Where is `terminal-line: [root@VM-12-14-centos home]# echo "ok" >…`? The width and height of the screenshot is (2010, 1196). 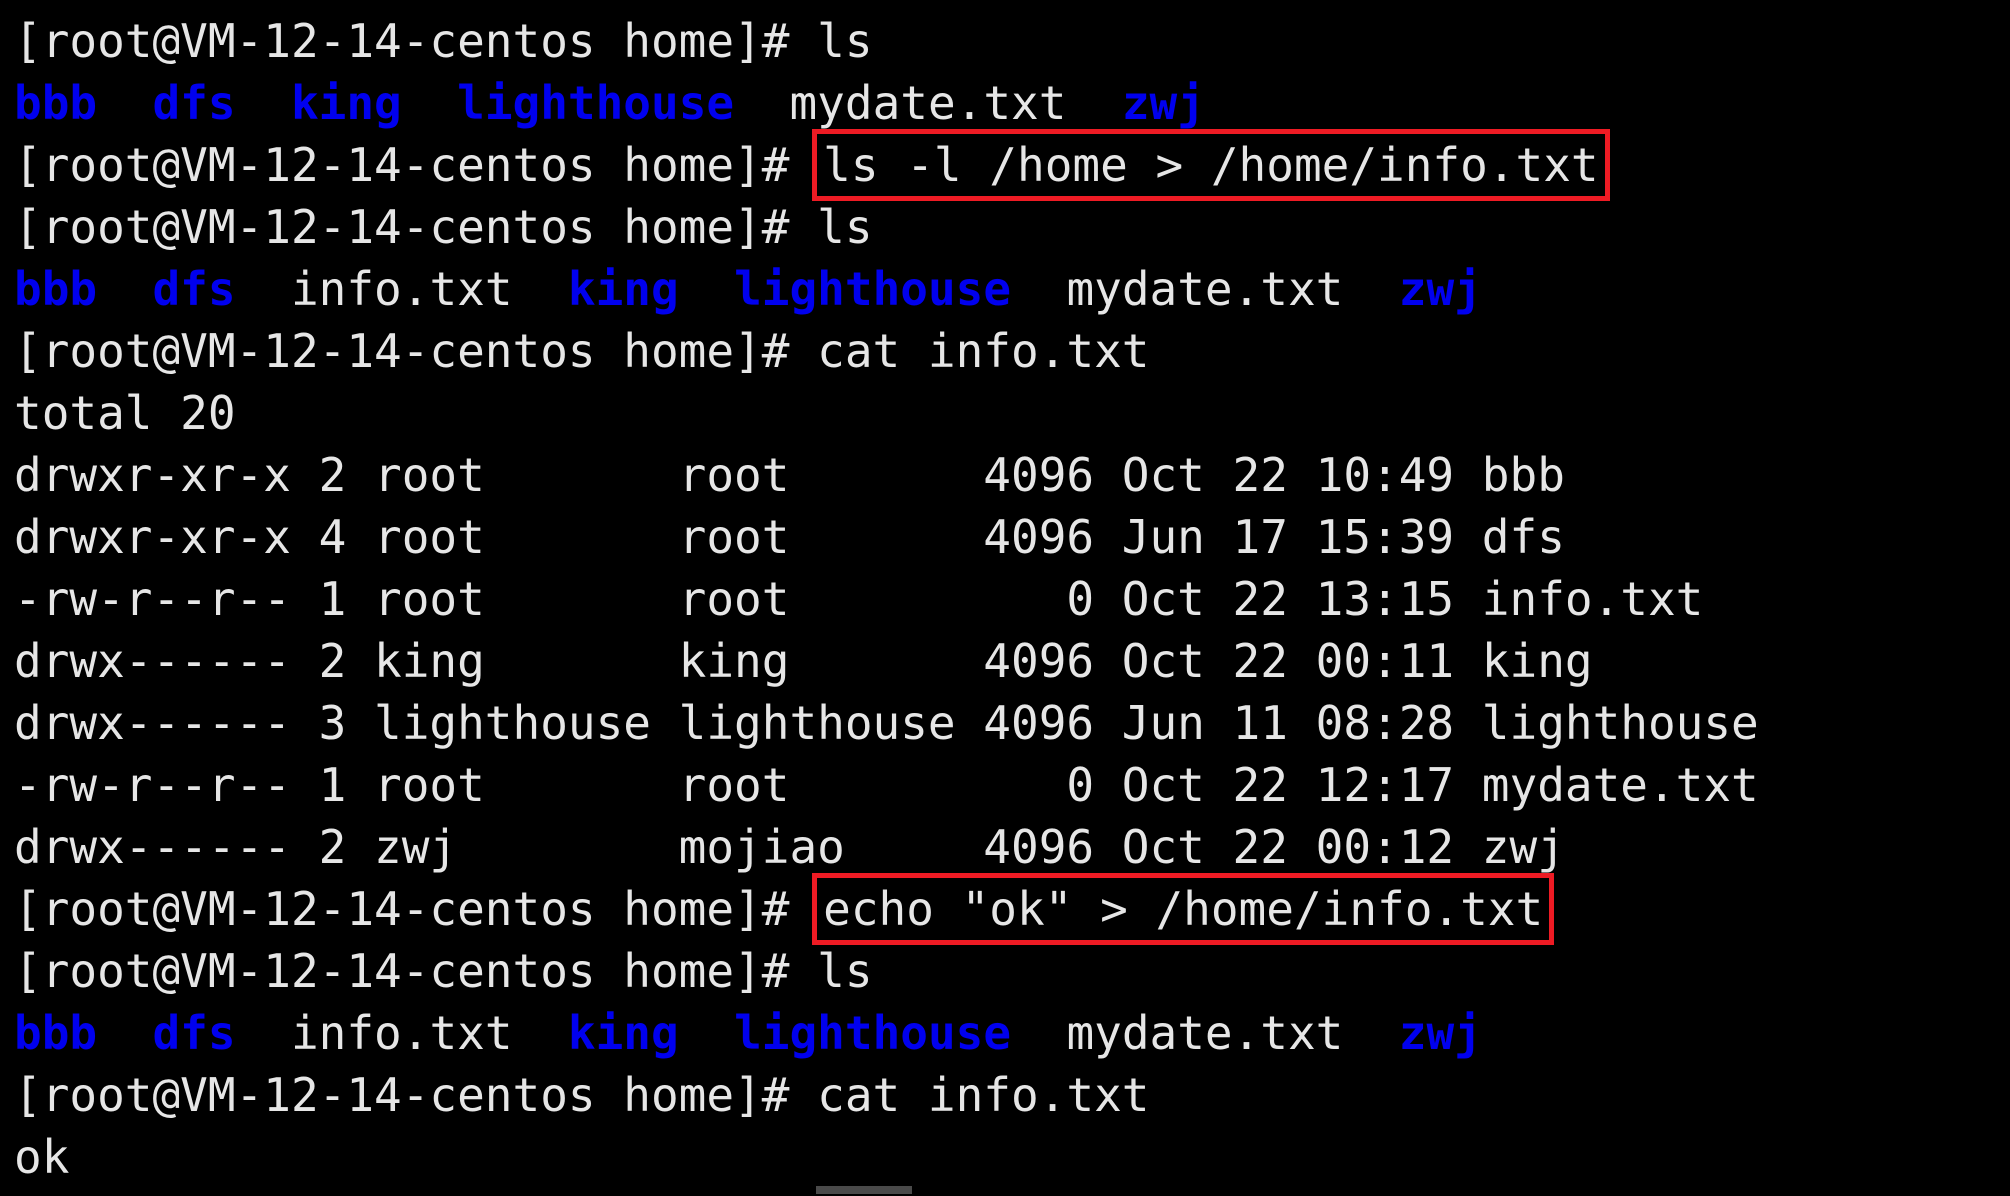 terminal-line: [root@VM-12-14-centos home]# echo "ok" >… is located at coordinates (1012, 909).